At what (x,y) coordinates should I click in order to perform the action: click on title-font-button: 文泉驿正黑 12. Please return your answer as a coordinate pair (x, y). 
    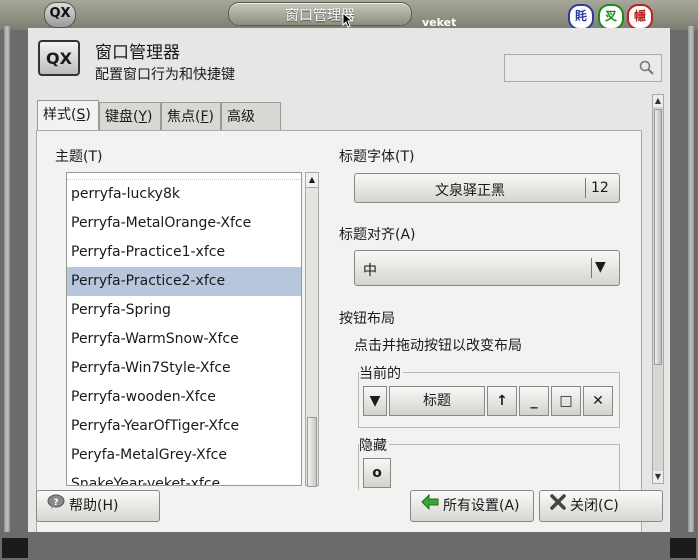
    Looking at the image, I should click on (487, 188).